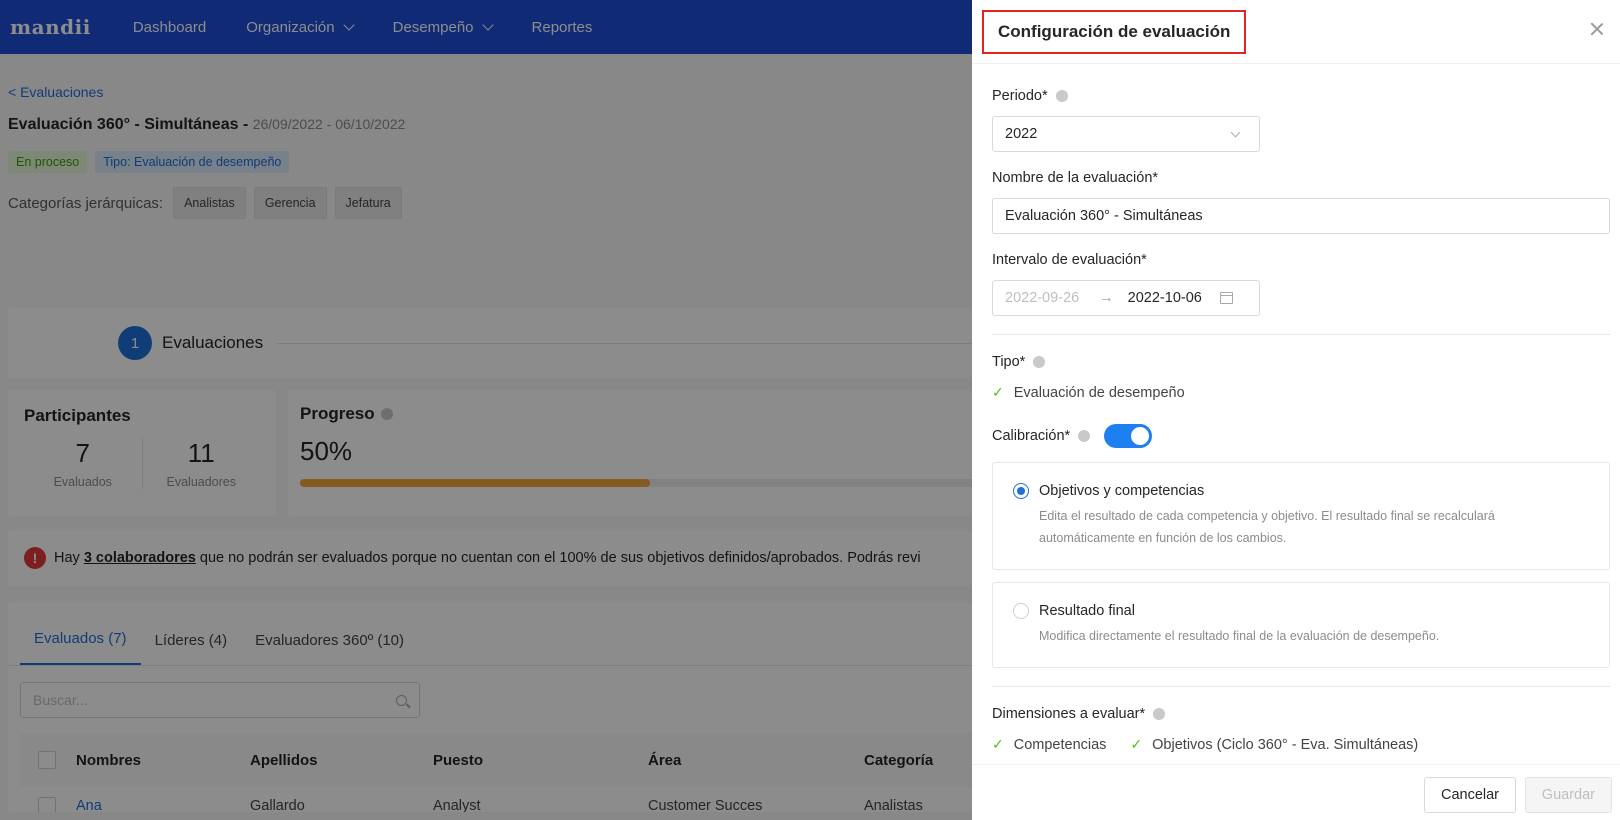  I want to click on cancel-button: Cancelar, so click(1469, 795).